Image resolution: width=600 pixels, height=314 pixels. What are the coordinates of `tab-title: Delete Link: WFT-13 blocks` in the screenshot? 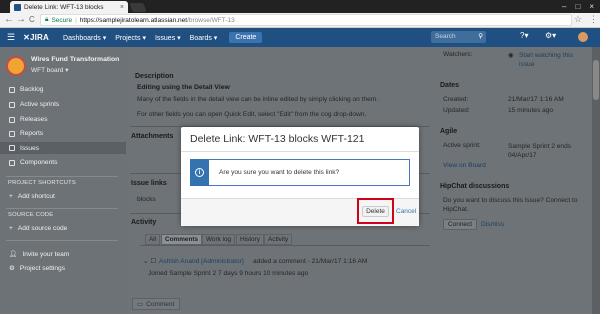 It's located at (64, 7).